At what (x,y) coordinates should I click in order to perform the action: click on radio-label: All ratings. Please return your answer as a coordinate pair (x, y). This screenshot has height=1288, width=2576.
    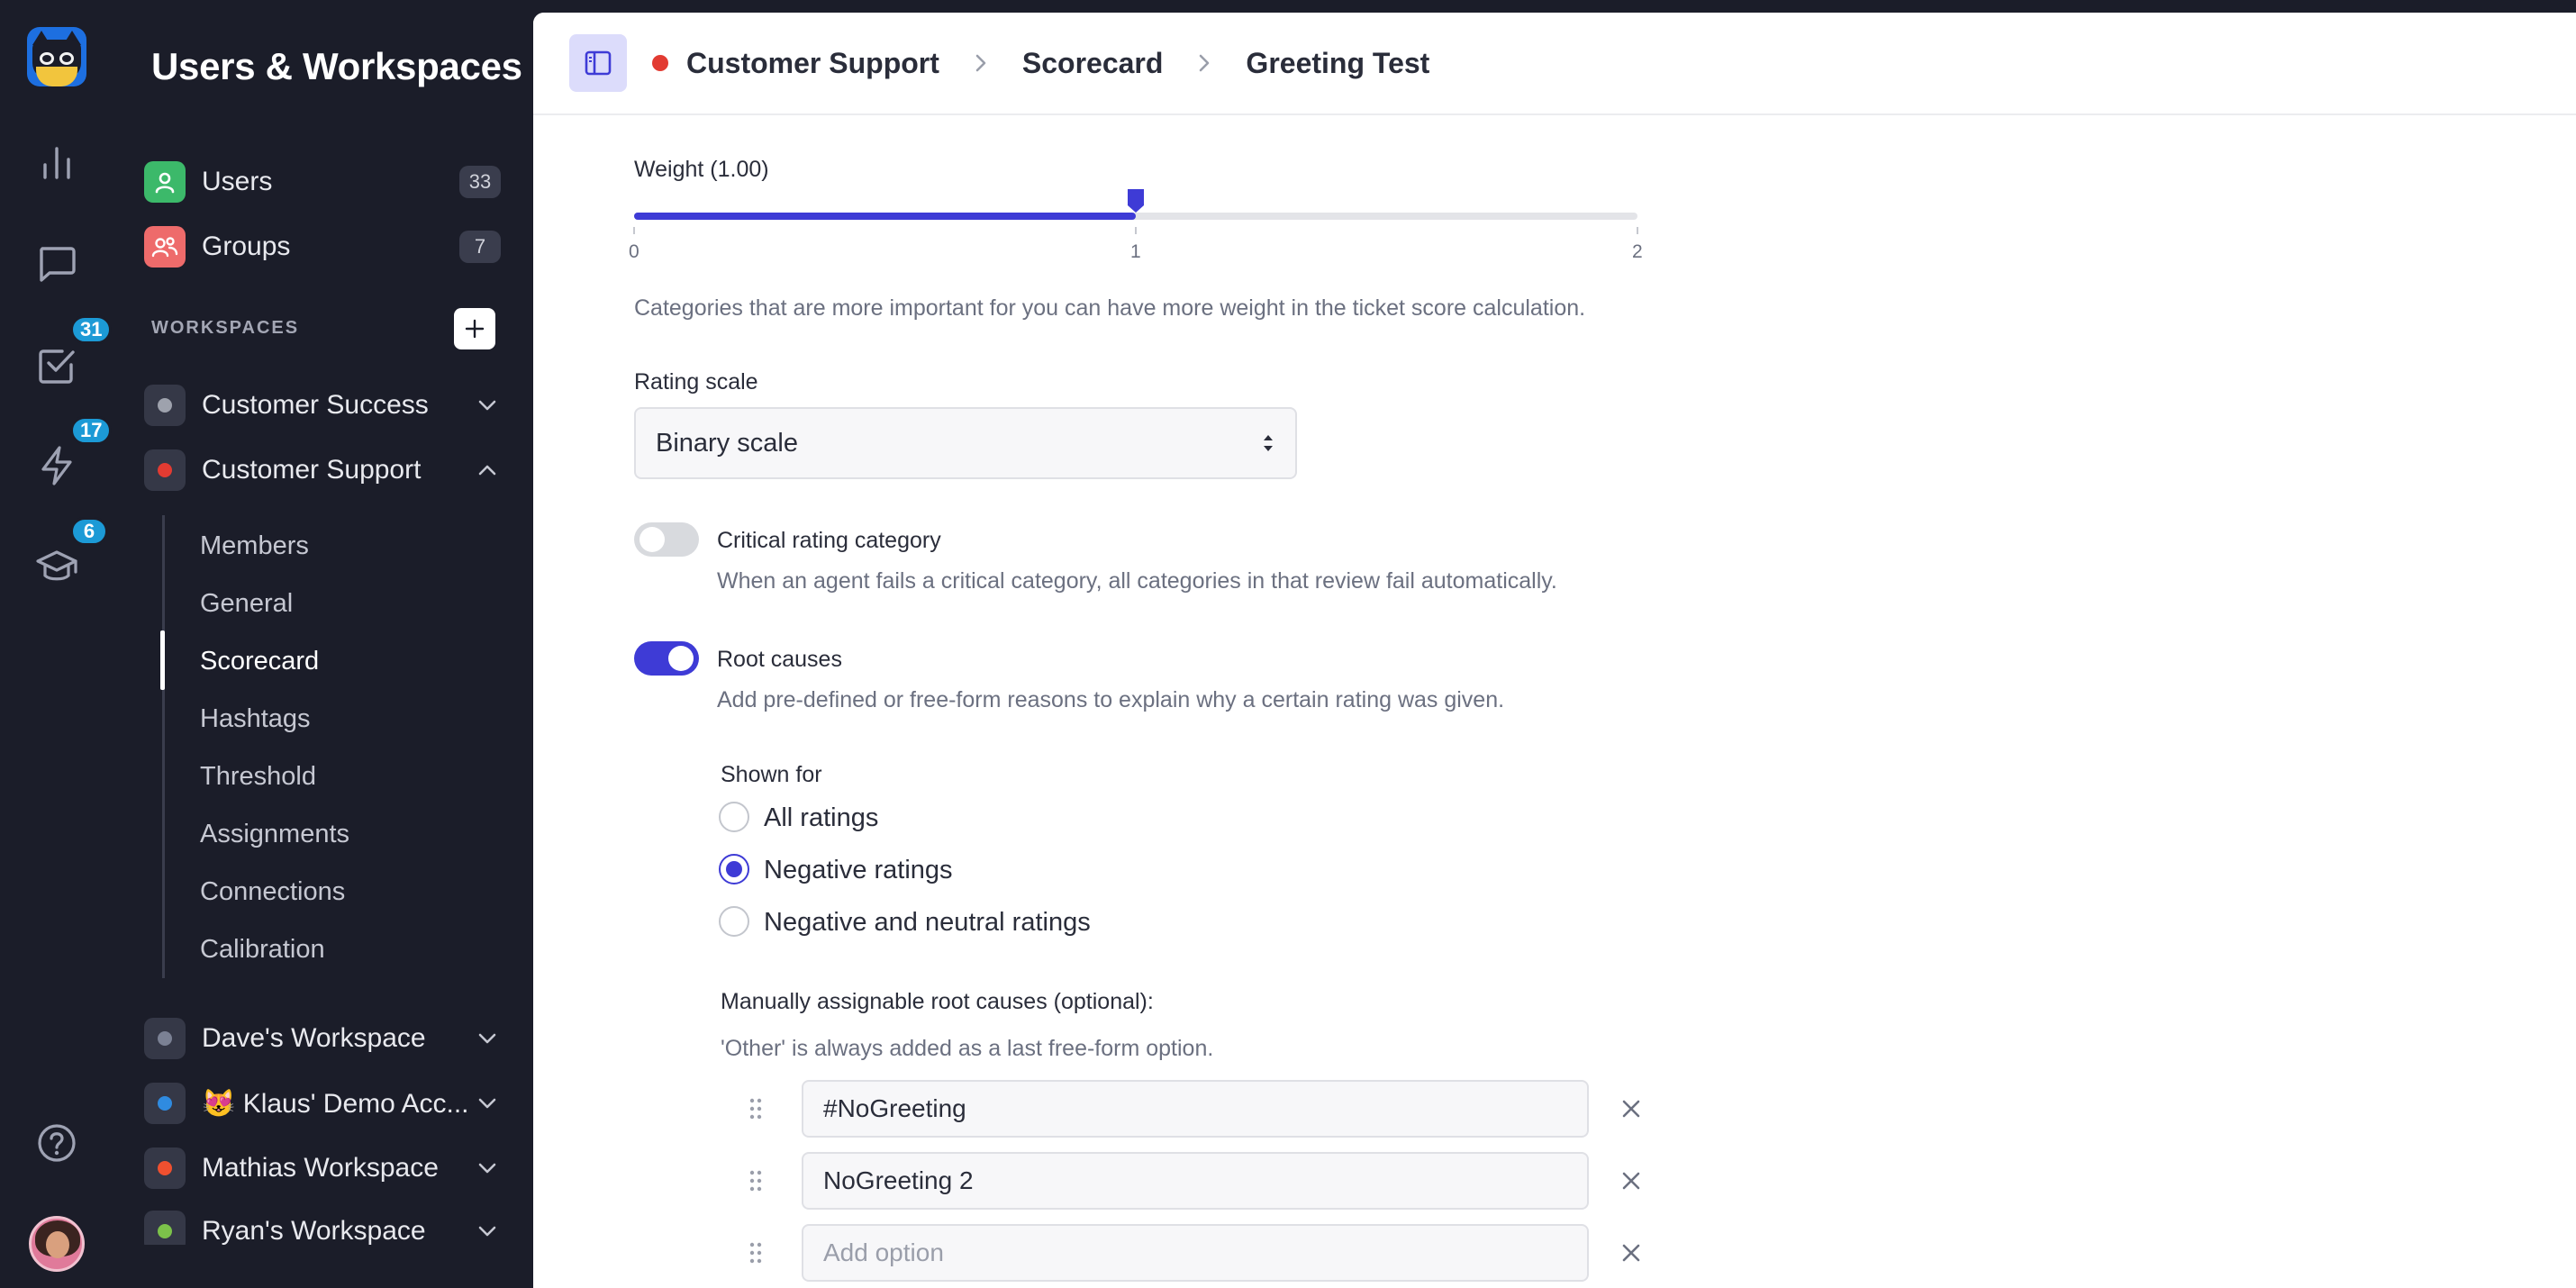
    Looking at the image, I should click on (821, 818).